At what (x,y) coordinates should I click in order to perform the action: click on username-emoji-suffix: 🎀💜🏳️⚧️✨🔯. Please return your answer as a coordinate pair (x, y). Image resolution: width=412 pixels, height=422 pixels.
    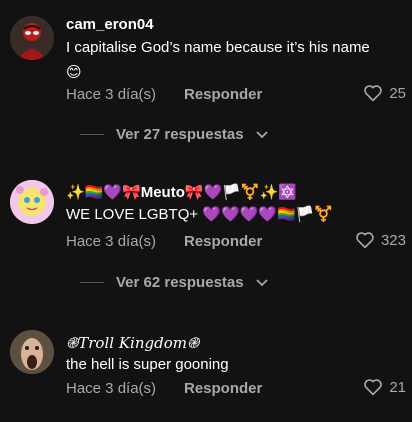
    Looking at the image, I should click on (240, 192).